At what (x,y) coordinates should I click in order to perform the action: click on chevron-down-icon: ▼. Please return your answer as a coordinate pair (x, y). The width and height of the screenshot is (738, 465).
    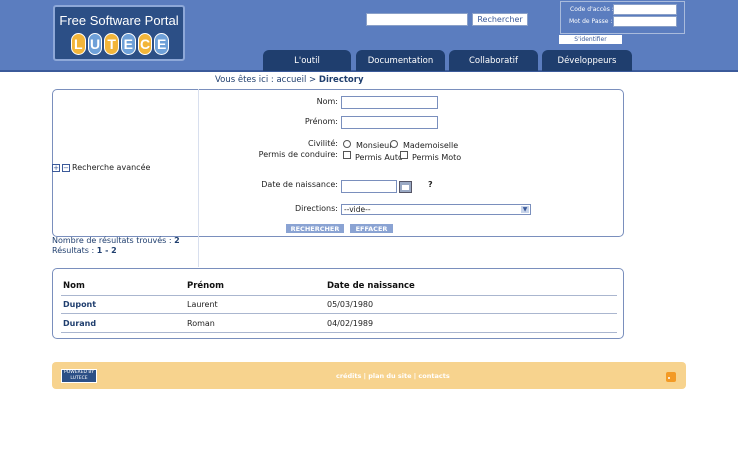
    Looking at the image, I should click on (525, 209).